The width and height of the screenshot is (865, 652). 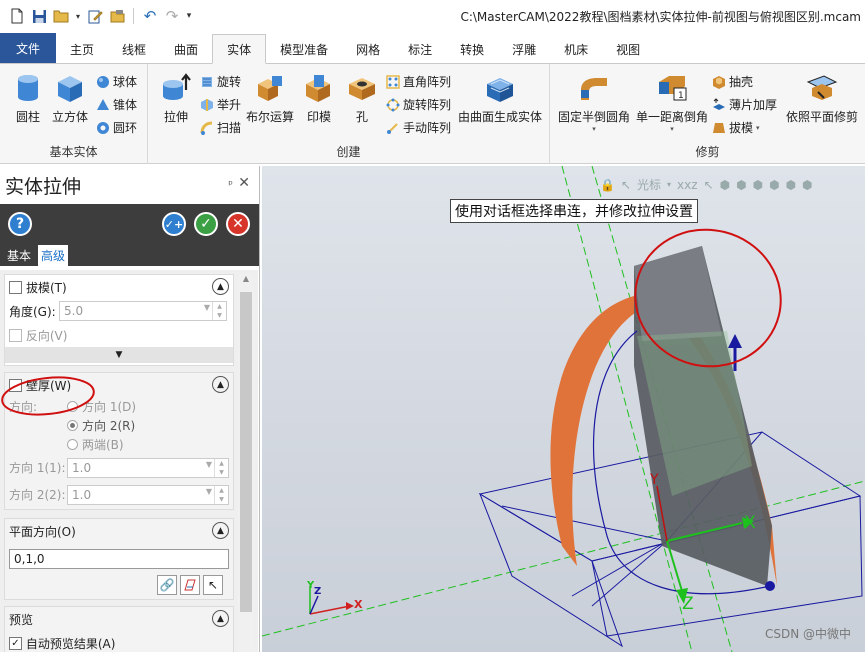 I want to click on scroll-thumb, so click(x=246, y=452).